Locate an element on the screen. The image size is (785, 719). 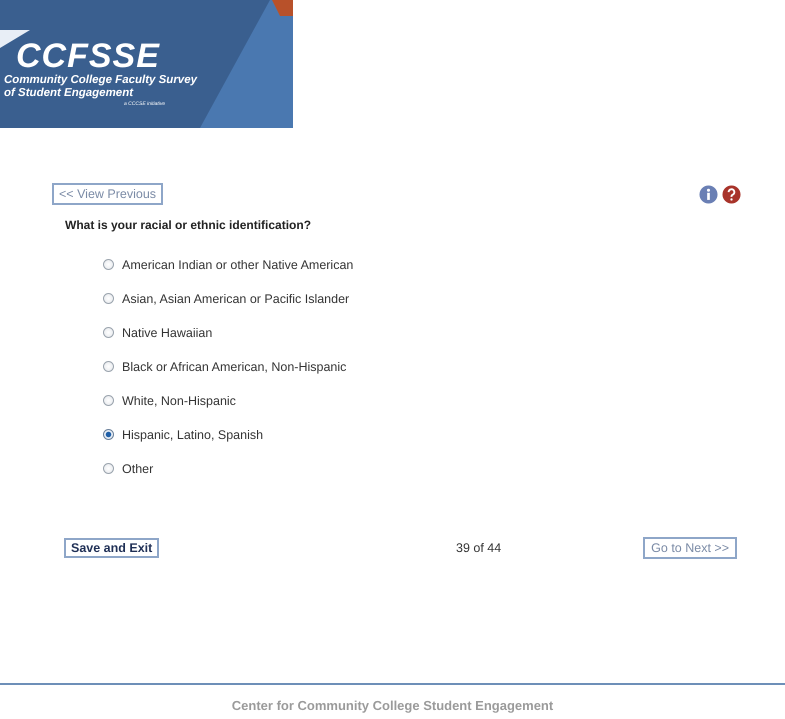
view-previous-button: << View Previous is located at coordinates (108, 194).